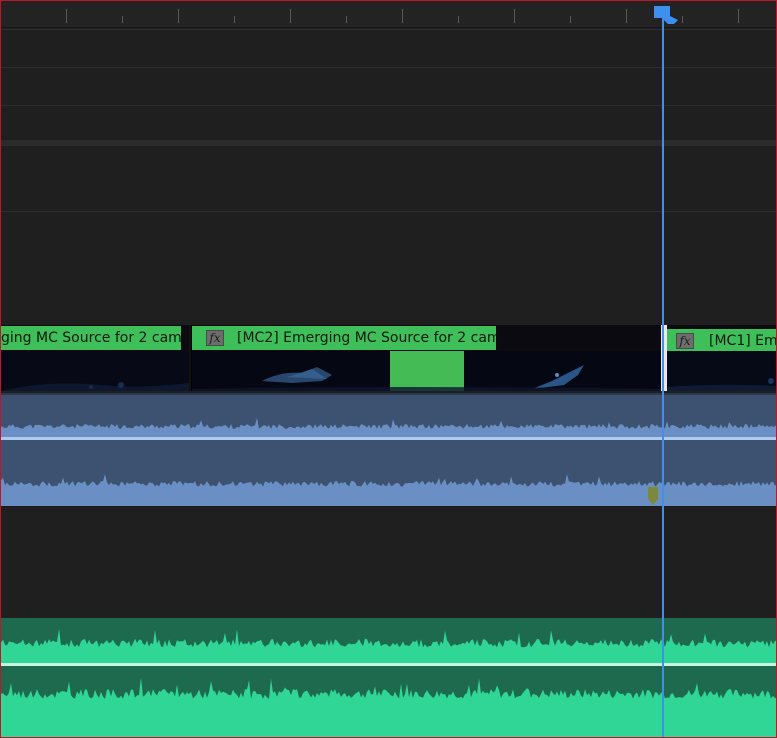 The height and width of the screenshot is (738, 777). Describe the element at coordinates (653, 496) in the screenshot. I see `keyframe-marker-icon` at that location.